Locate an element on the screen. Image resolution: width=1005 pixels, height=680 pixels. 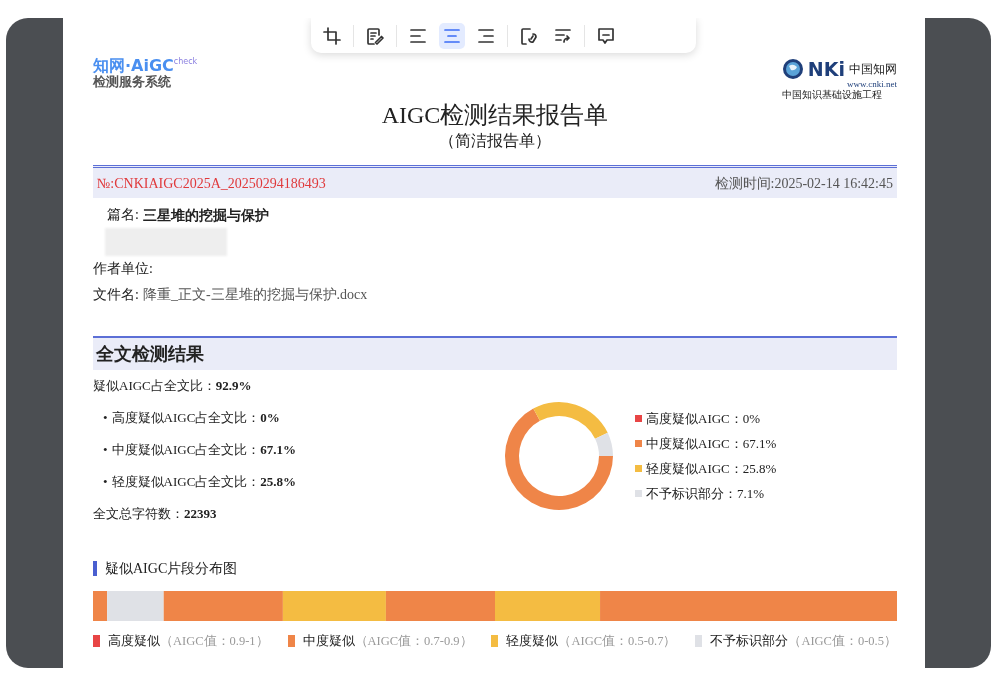
logo-url: www.cnki.net is located at coordinates (871, 84).